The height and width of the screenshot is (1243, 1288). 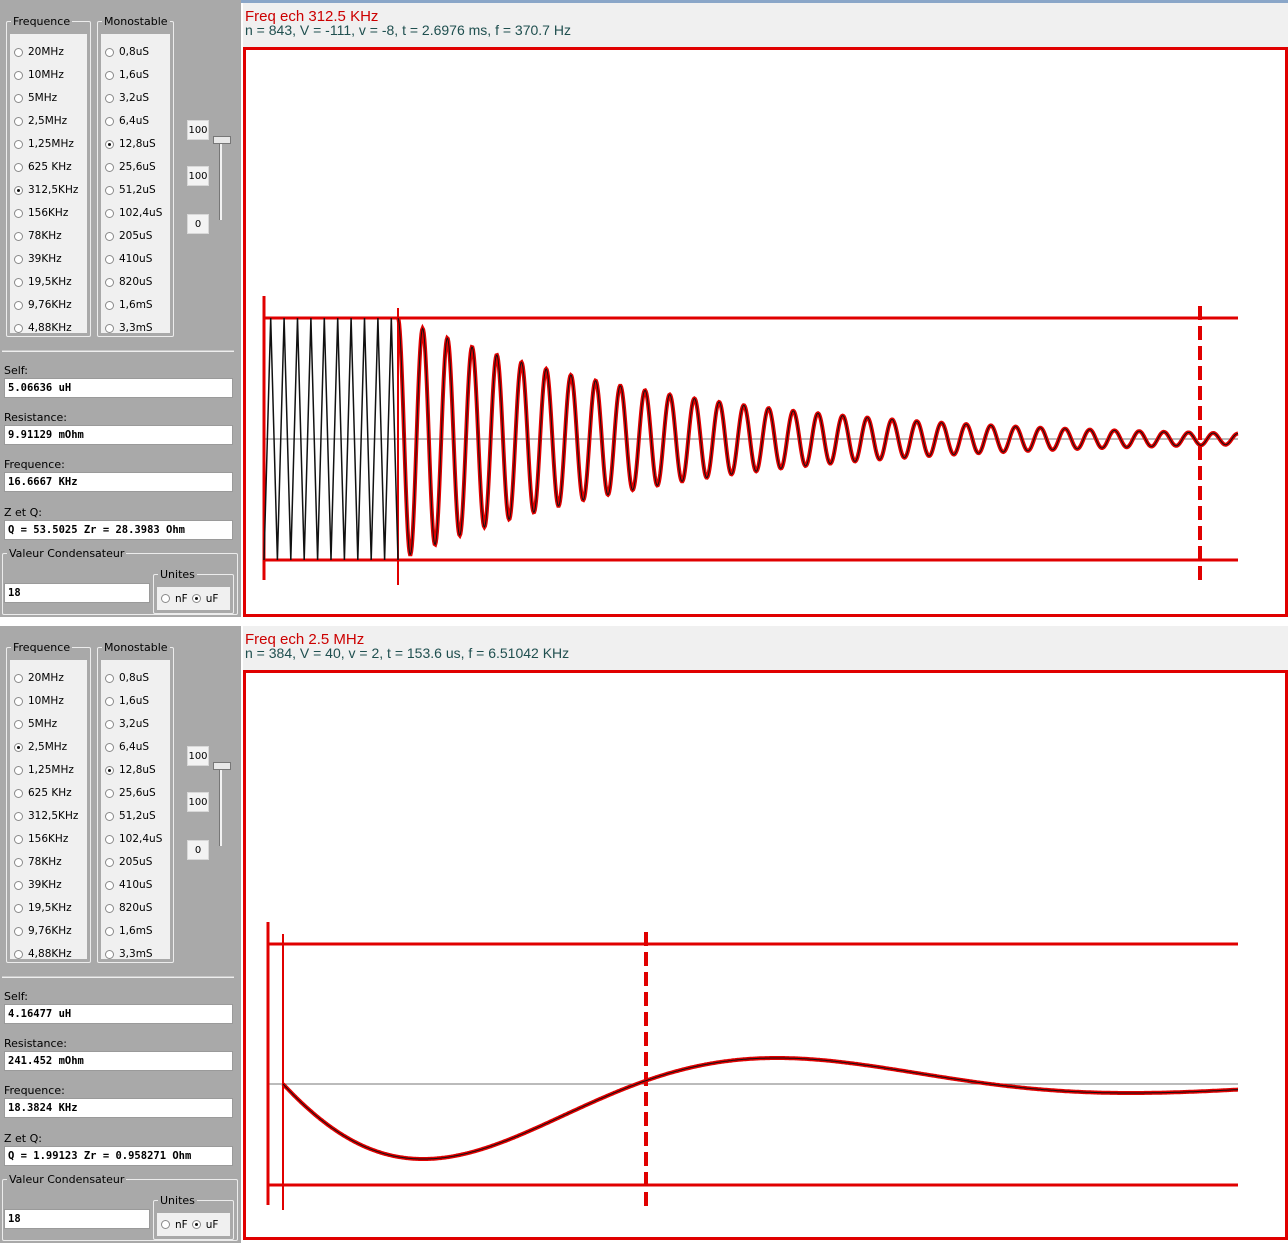 I want to click on self-field: 5.06636 uH, so click(x=118, y=388).